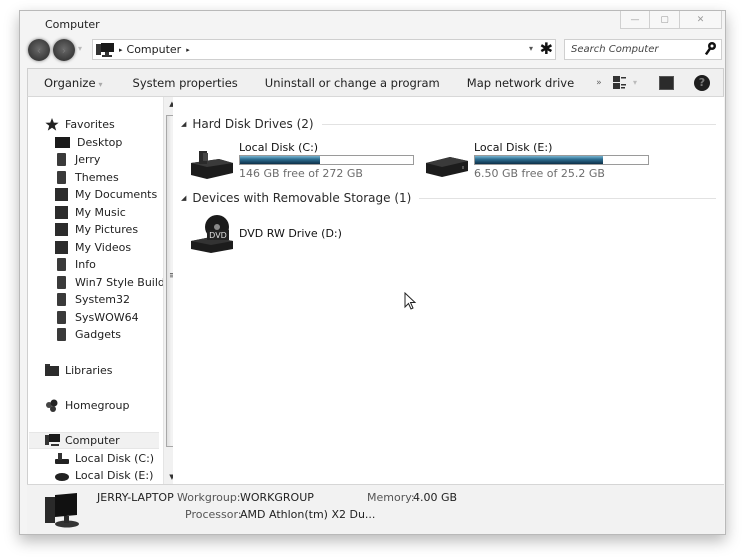 The width and height of the screenshot is (750, 559). I want to click on sidebar-item-label: Libraries, so click(89, 370).